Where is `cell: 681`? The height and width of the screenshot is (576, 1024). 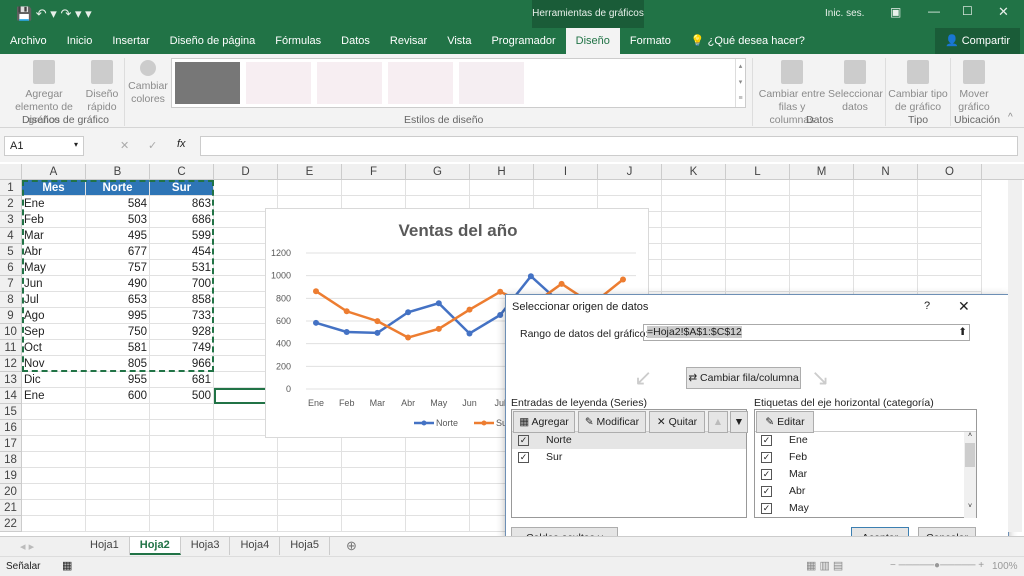
cell: 681 is located at coordinates (182, 380).